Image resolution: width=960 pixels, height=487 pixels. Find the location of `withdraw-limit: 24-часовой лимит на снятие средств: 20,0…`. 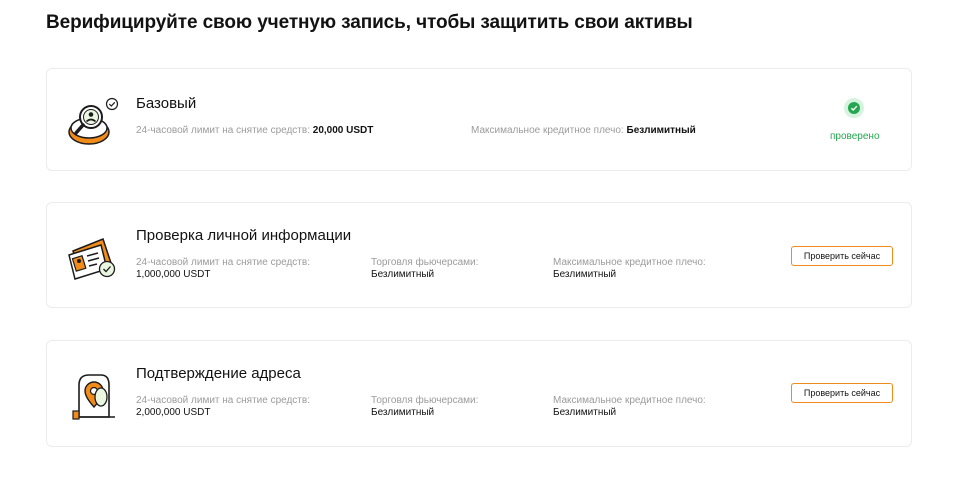

withdraw-limit: 24-часовой лимит на снятие средств: 20,0… is located at coordinates (254, 130).